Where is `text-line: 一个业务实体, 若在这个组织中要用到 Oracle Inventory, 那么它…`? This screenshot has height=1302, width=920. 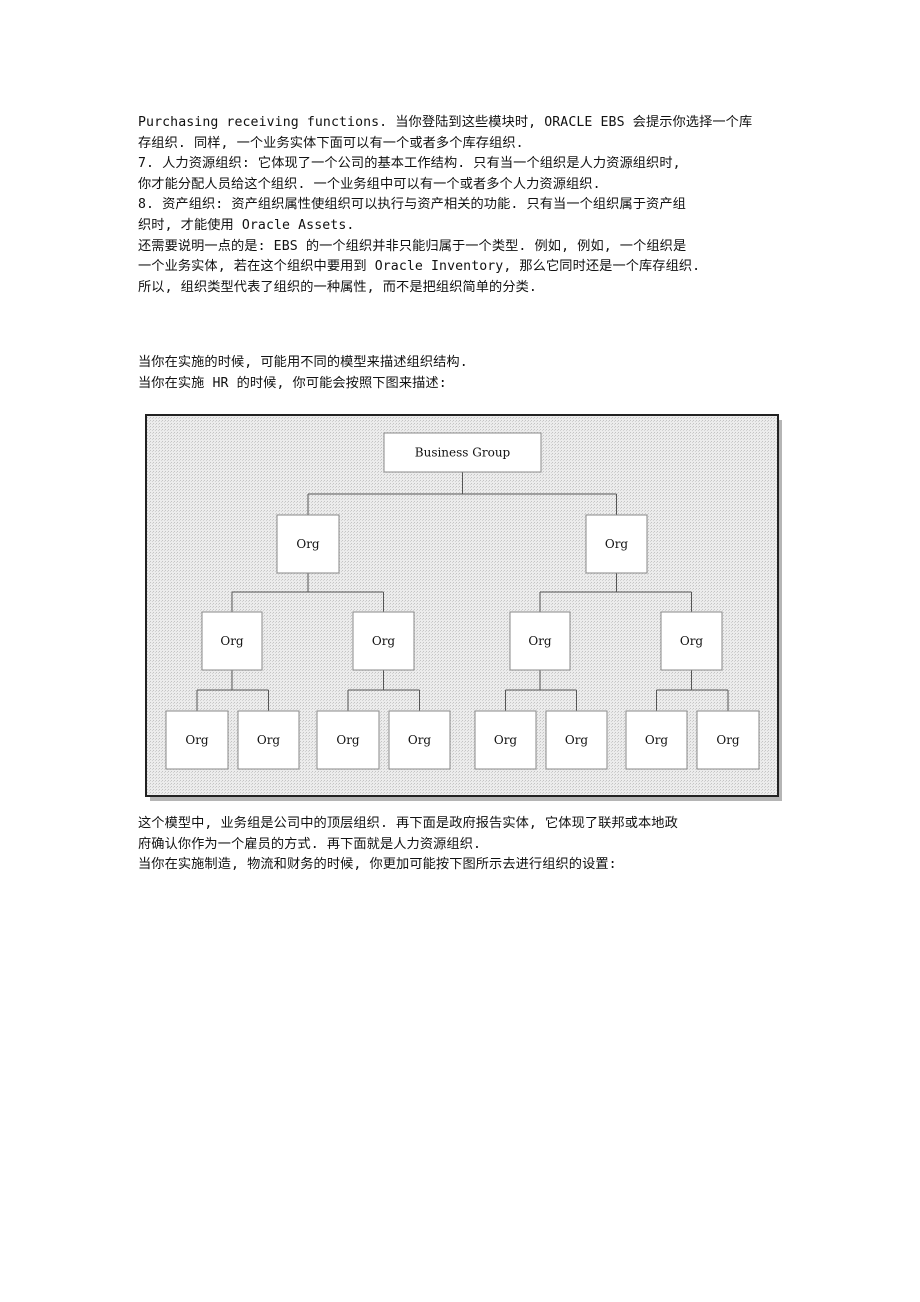 text-line: 一个业务实体, 若在这个组织中要用到 Oracle Inventory, 那么它… is located at coordinates (419, 267).